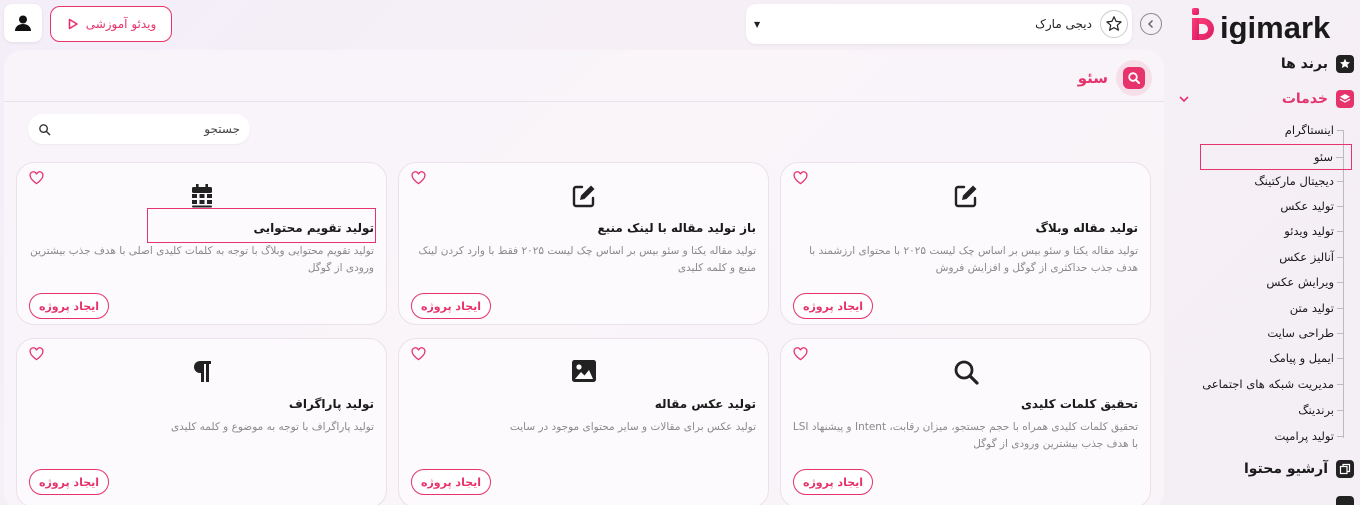  What do you see at coordinates (1311, 257) in the screenshot?
I see `sidebar-subitem-image-analysis: آنالیز عکس` at bounding box center [1311, 257].